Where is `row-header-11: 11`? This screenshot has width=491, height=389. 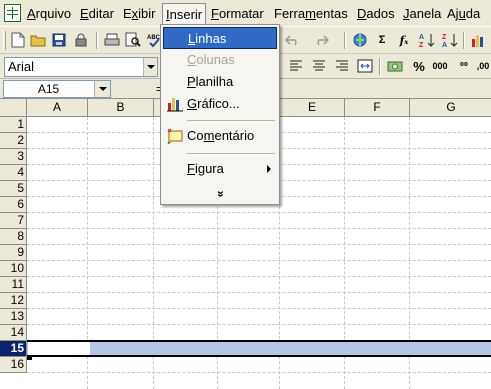 row-header-11: 11 is located at coordinates (13, 285).